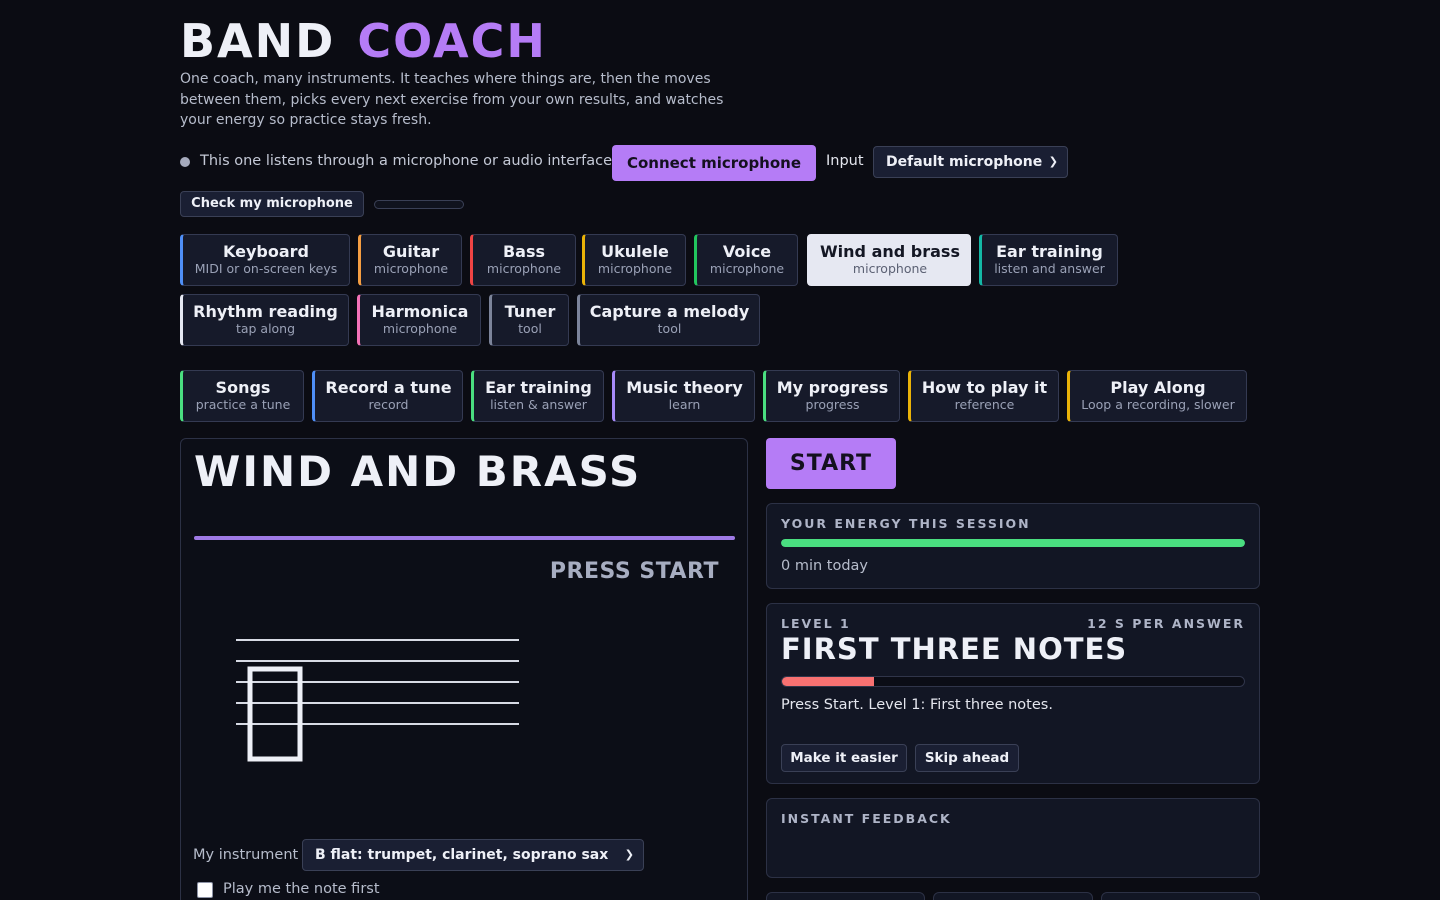 This screenshot has height=900, width=1440. What do you see at coordinates (1013, 838) in the screenshot?
I see `instant-feedback-card: INSTANT FEEDBACK` at bounding box center [1013, 838].